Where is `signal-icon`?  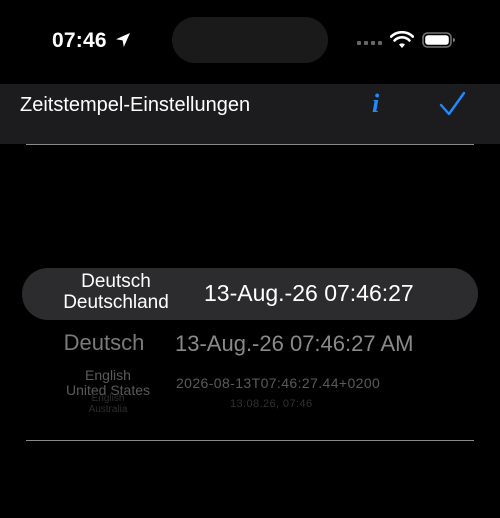
signal-icon is located at coordinates (369, 43).